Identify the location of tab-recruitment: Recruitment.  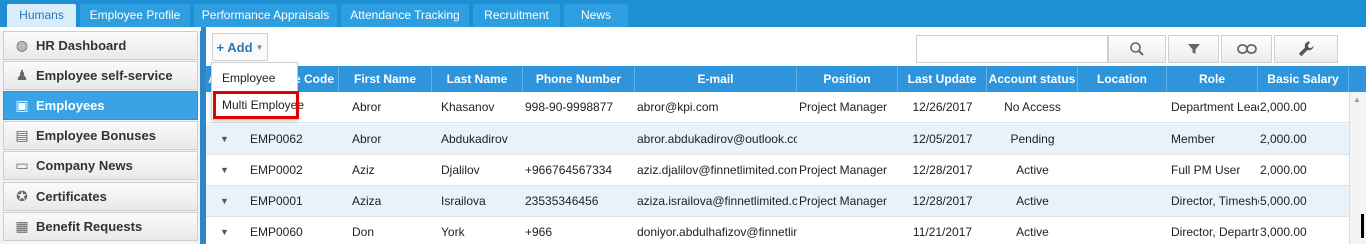
(516, 15).